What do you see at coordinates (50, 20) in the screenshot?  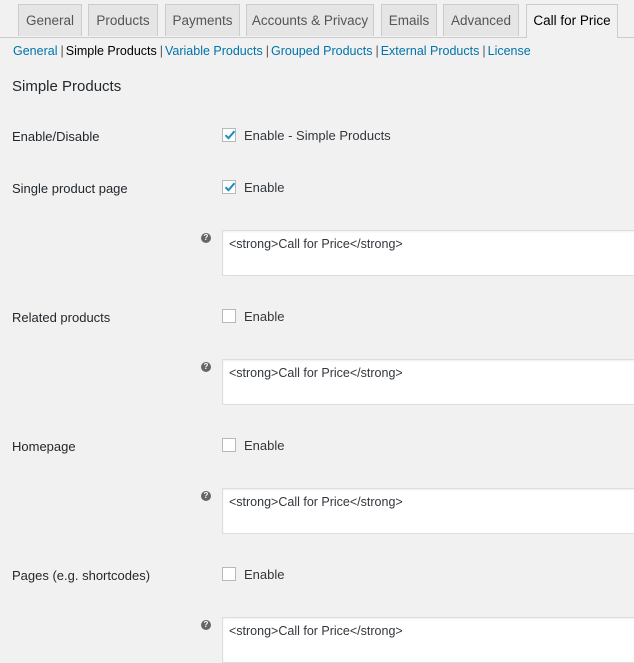 I see `tab-general: General` at bounding box center [50, 20].